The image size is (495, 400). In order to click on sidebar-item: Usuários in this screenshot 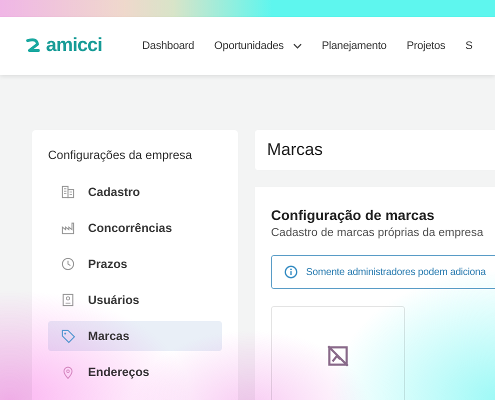, I will do `click(135, 300)`.